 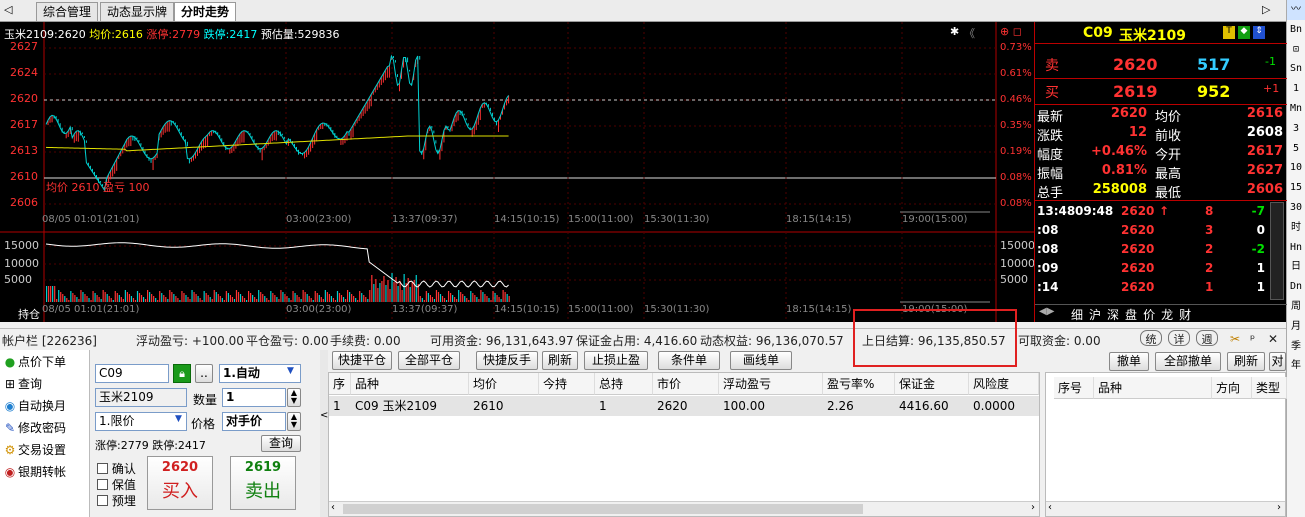 I want to click on chart-minimize-icon: ⊕ ◻, so click(x=1011, y=31).